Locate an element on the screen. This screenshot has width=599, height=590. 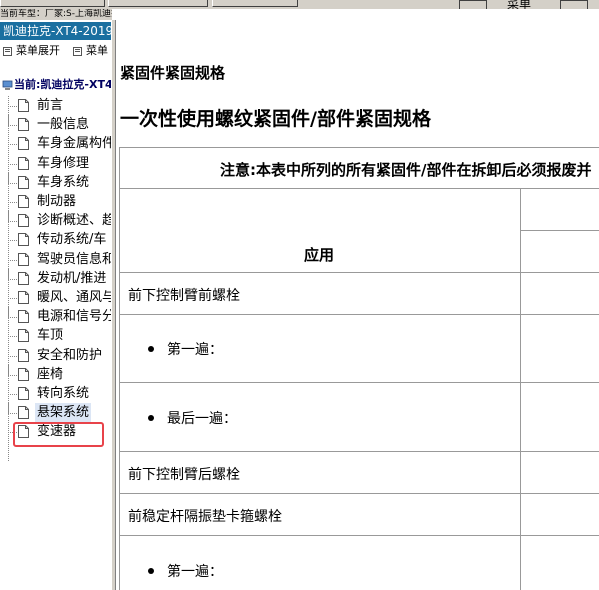
tree-item-label: 驾驶员信息和 is located at coordinates (74, 259).